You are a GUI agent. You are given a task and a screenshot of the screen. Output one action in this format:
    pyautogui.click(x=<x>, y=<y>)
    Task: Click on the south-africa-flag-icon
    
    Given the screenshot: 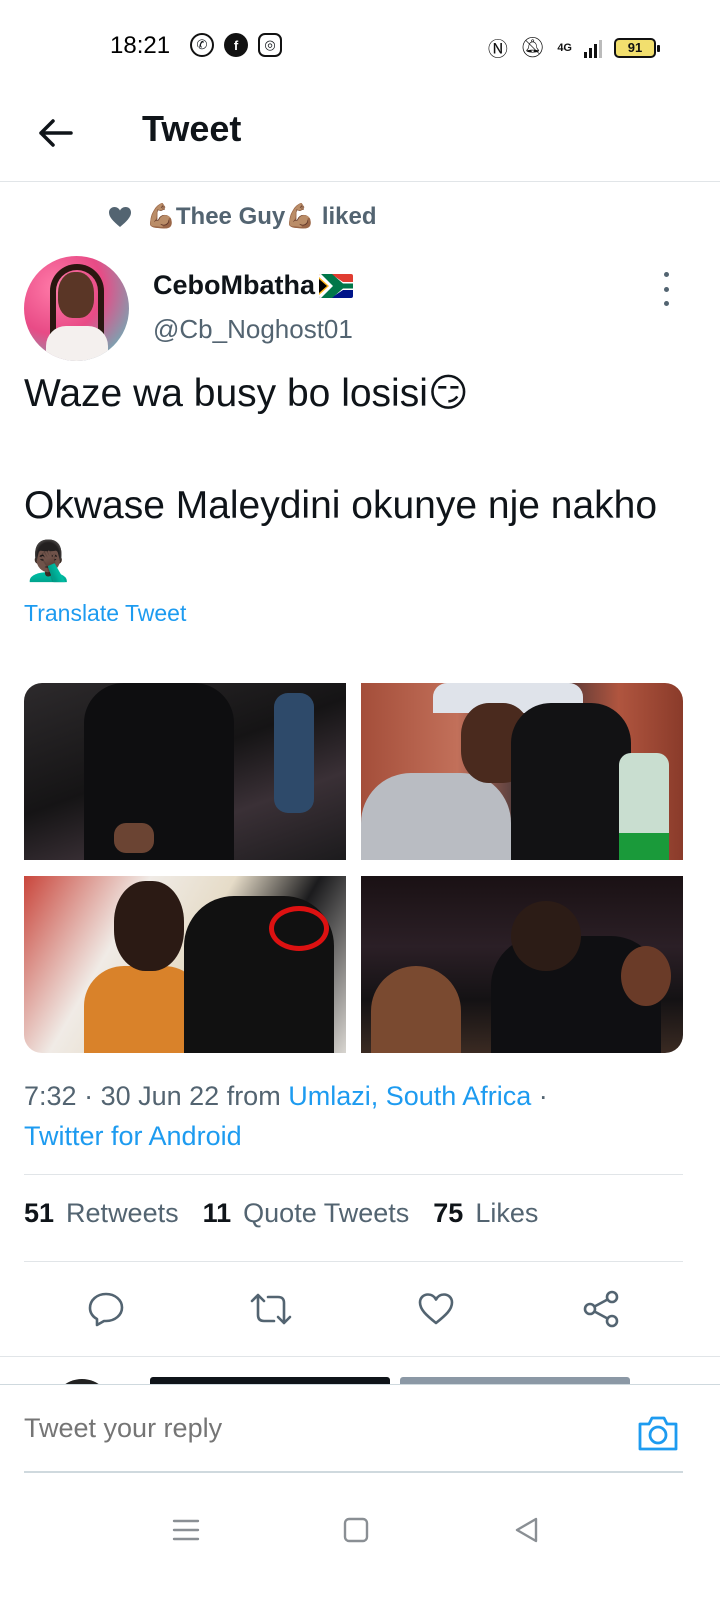 What is the action you would take?
    pyautogui.click(x=336, y=285)
    